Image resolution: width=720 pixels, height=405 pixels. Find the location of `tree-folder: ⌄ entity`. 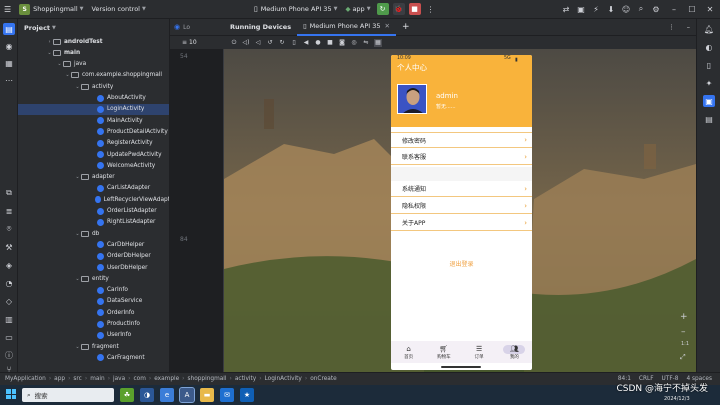

tree-folder: ⌄ entity is located at coordinates (93, 278).